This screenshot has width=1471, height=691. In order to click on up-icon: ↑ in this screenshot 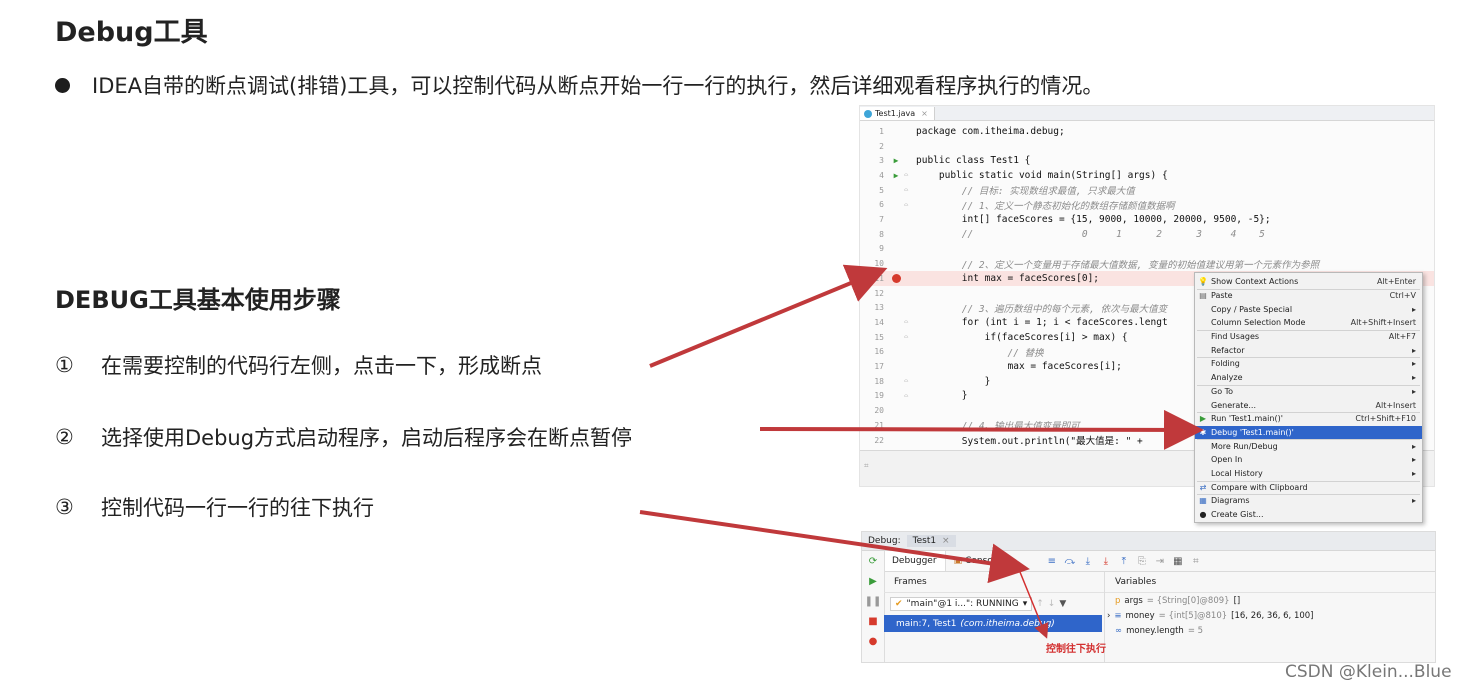, I will do `click(1040, 604)`.